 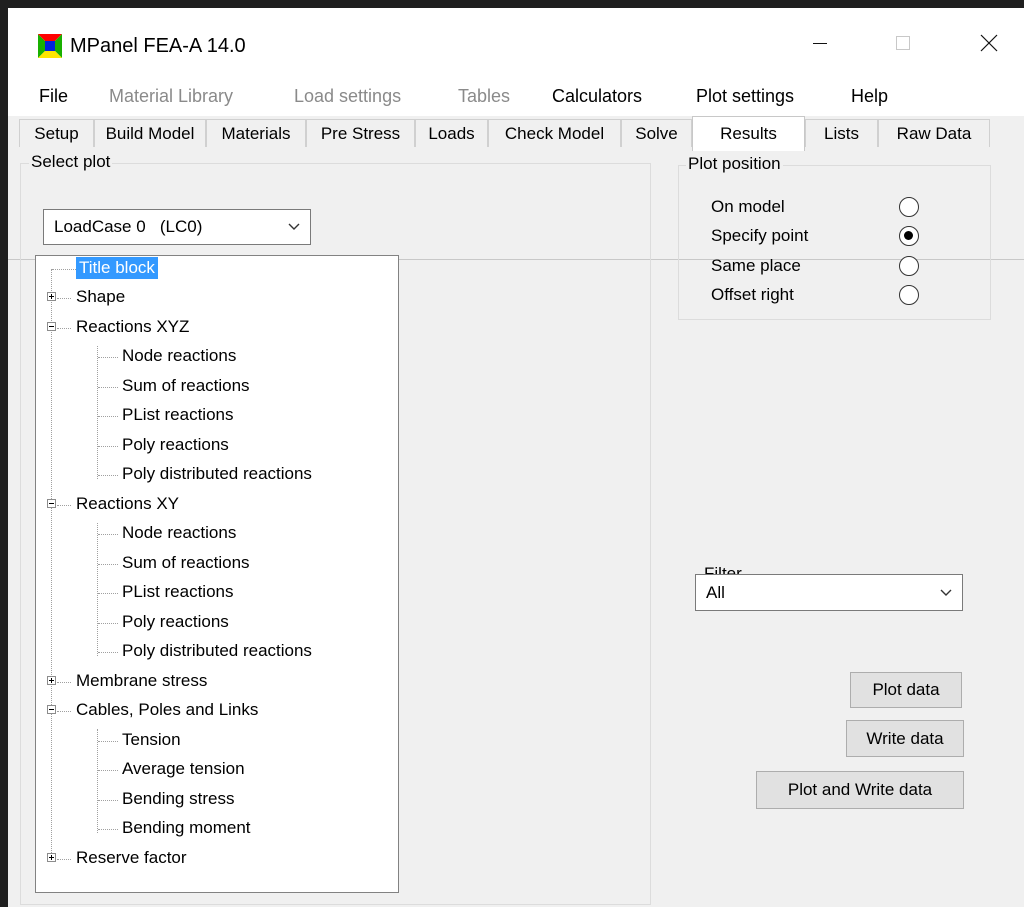 I want to click on tab-results: Results, so click(x=748, y=133).